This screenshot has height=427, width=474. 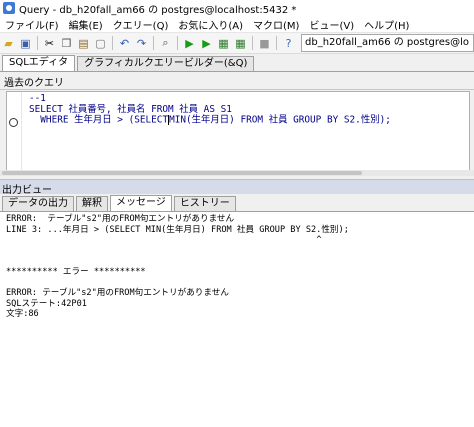 I want to click on find-icon: ⌕, so click(x=165, y=43).